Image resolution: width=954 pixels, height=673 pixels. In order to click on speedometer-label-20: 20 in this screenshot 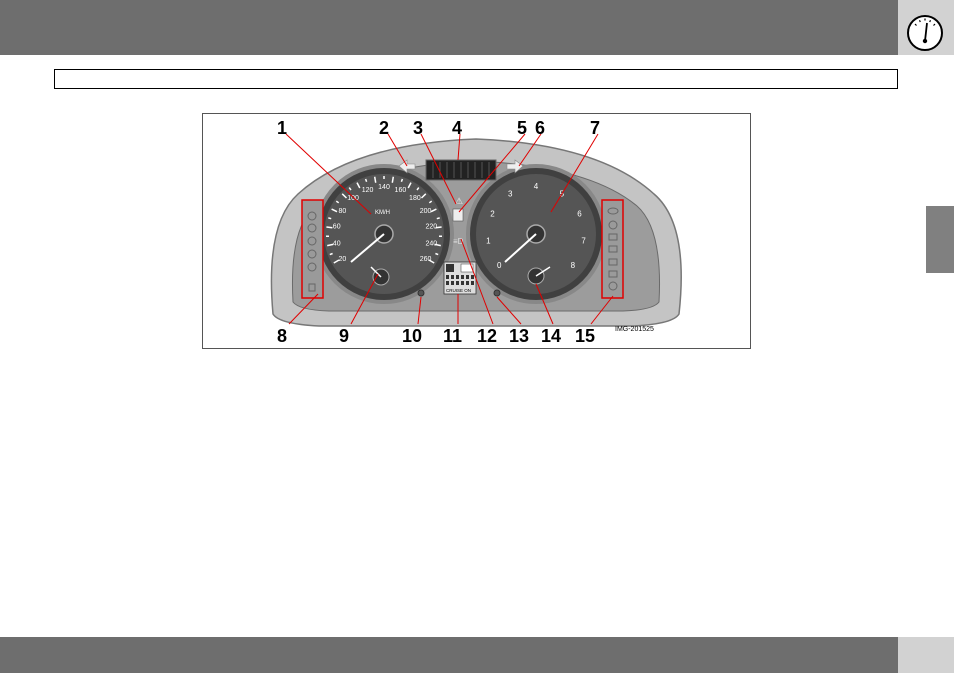, I will do `click(343, 259)`.